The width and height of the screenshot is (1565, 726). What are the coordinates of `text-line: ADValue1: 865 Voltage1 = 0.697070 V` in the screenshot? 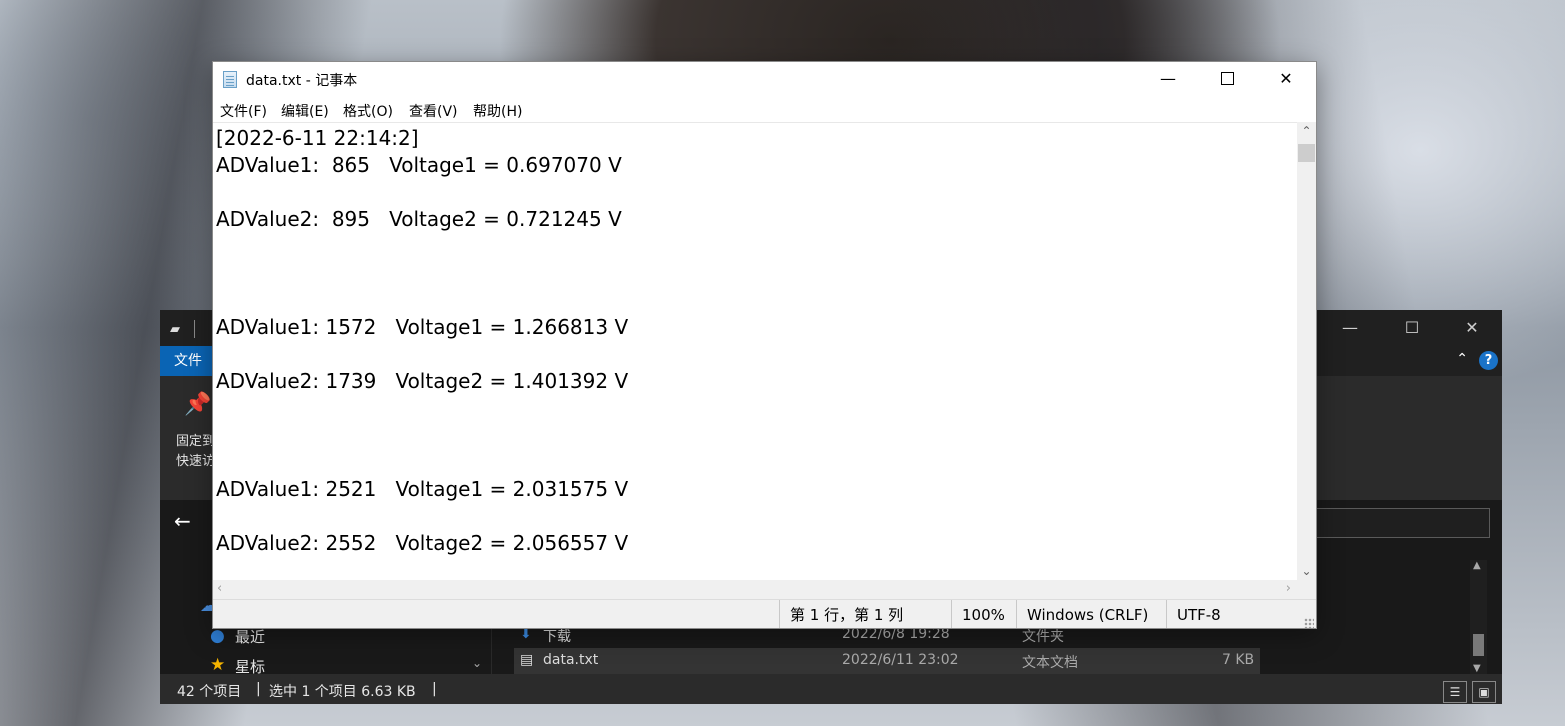 It's located at (419, 165).